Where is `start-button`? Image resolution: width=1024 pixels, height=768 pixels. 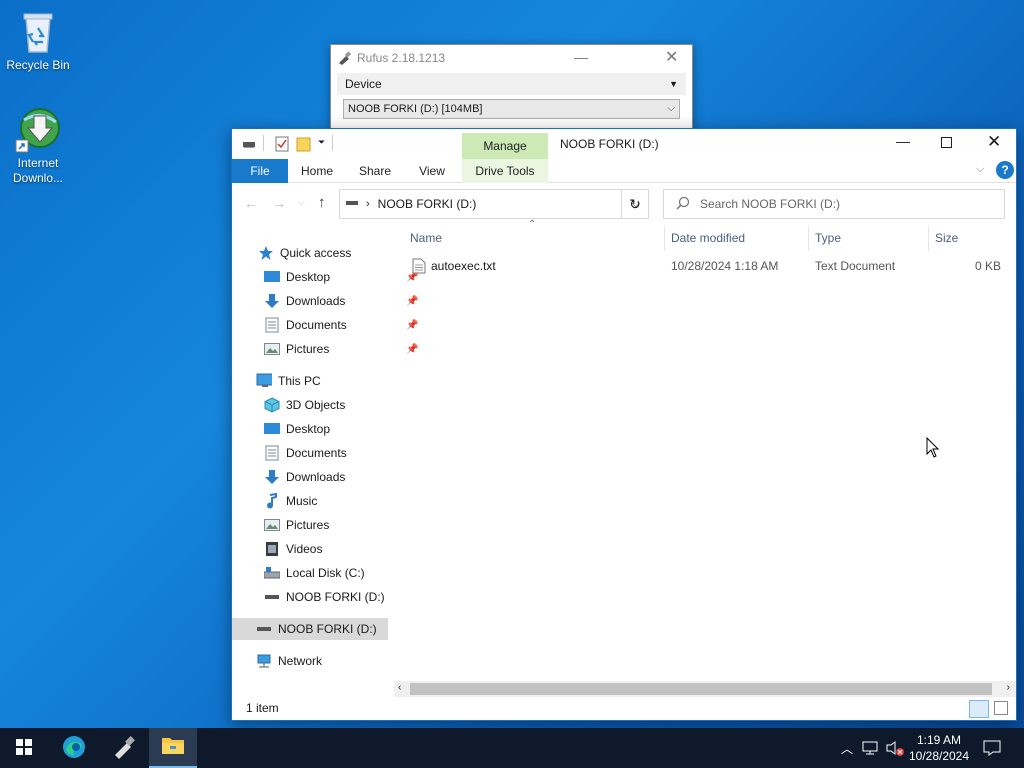
start-button is located at coordinates (24, 748).